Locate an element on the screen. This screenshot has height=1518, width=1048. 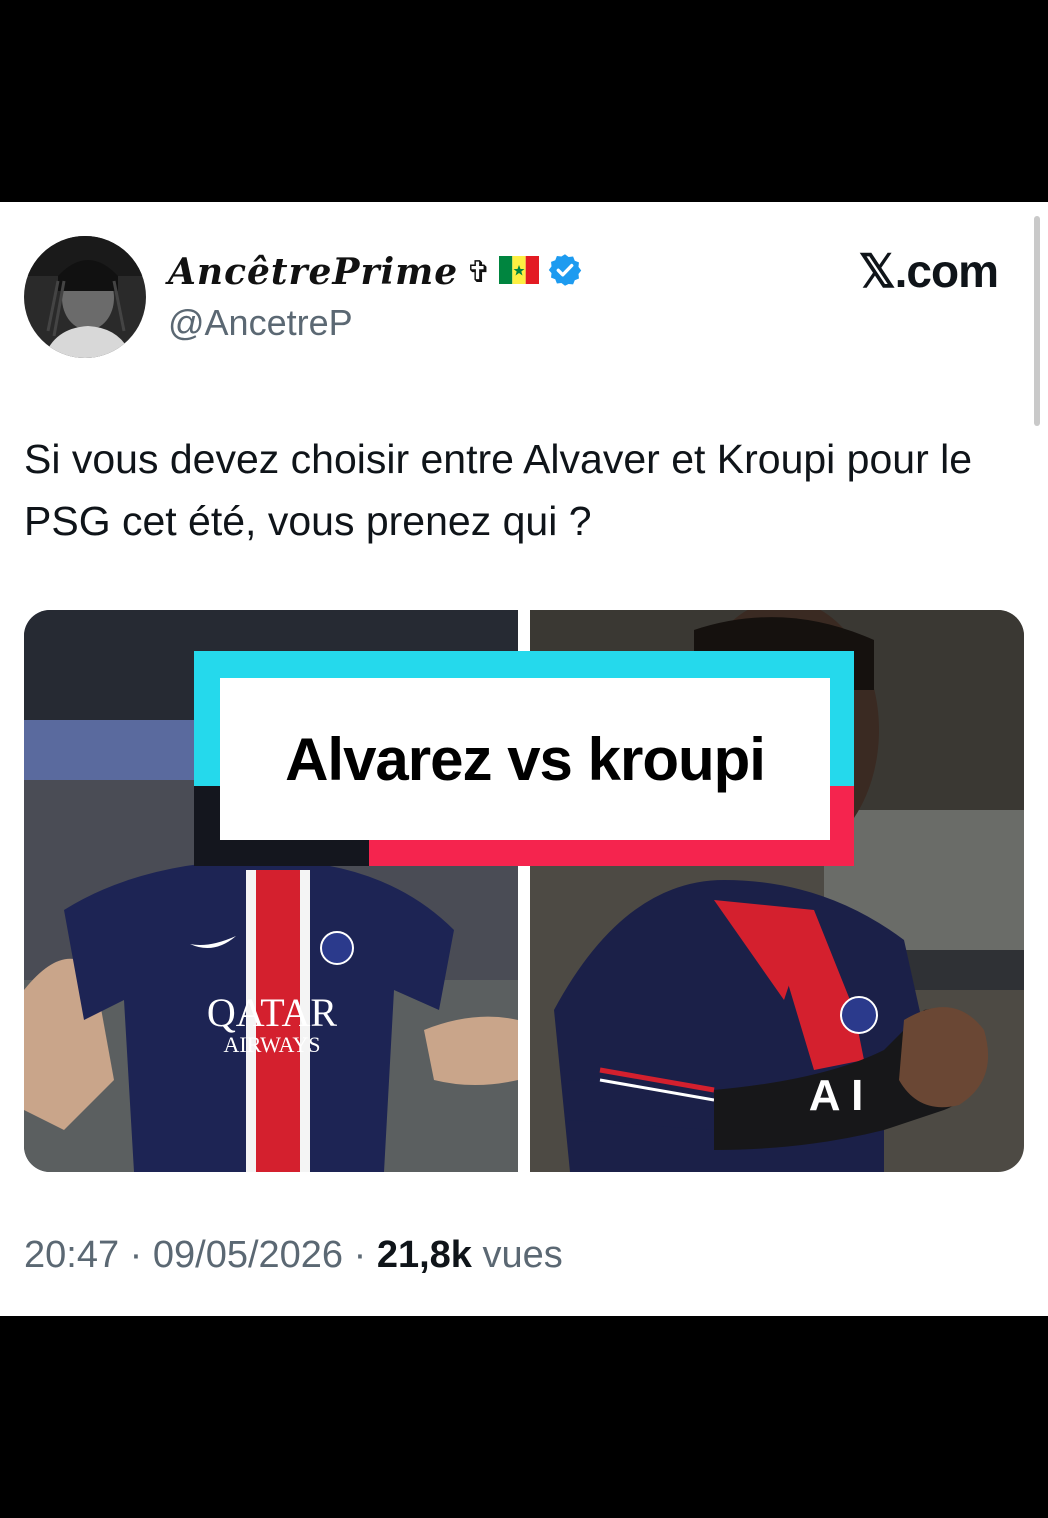
display-name: AncêtrePrime is located at coordinates (313, 272).